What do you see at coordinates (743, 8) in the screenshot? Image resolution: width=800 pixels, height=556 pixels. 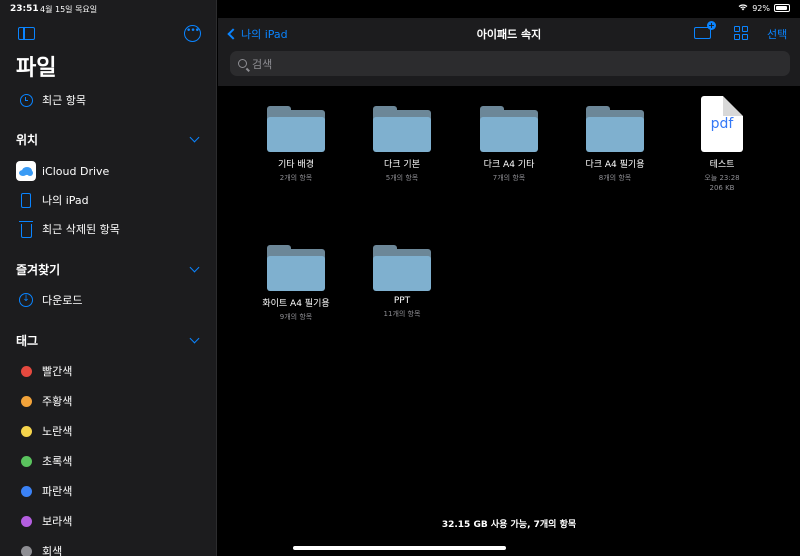 I see `wifi-icon` at bounding box center [743, 8].